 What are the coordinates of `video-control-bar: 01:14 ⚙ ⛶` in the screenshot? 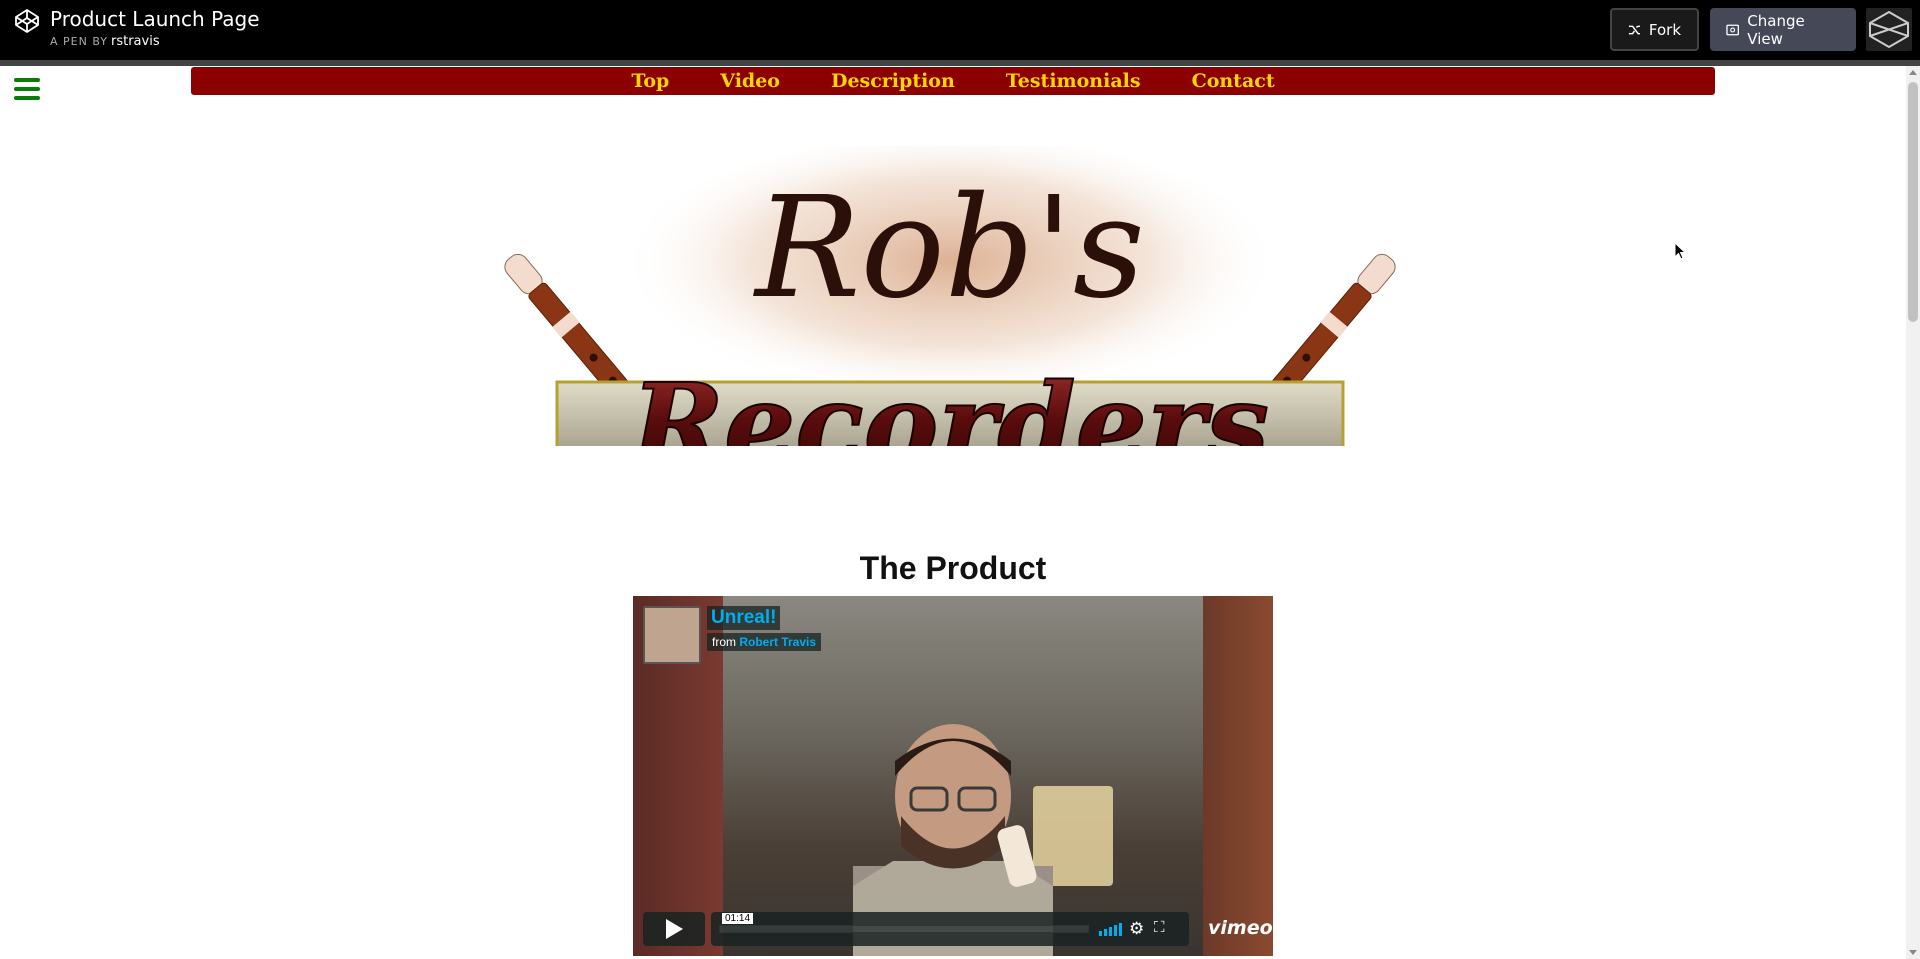 It's located at (950, 929).